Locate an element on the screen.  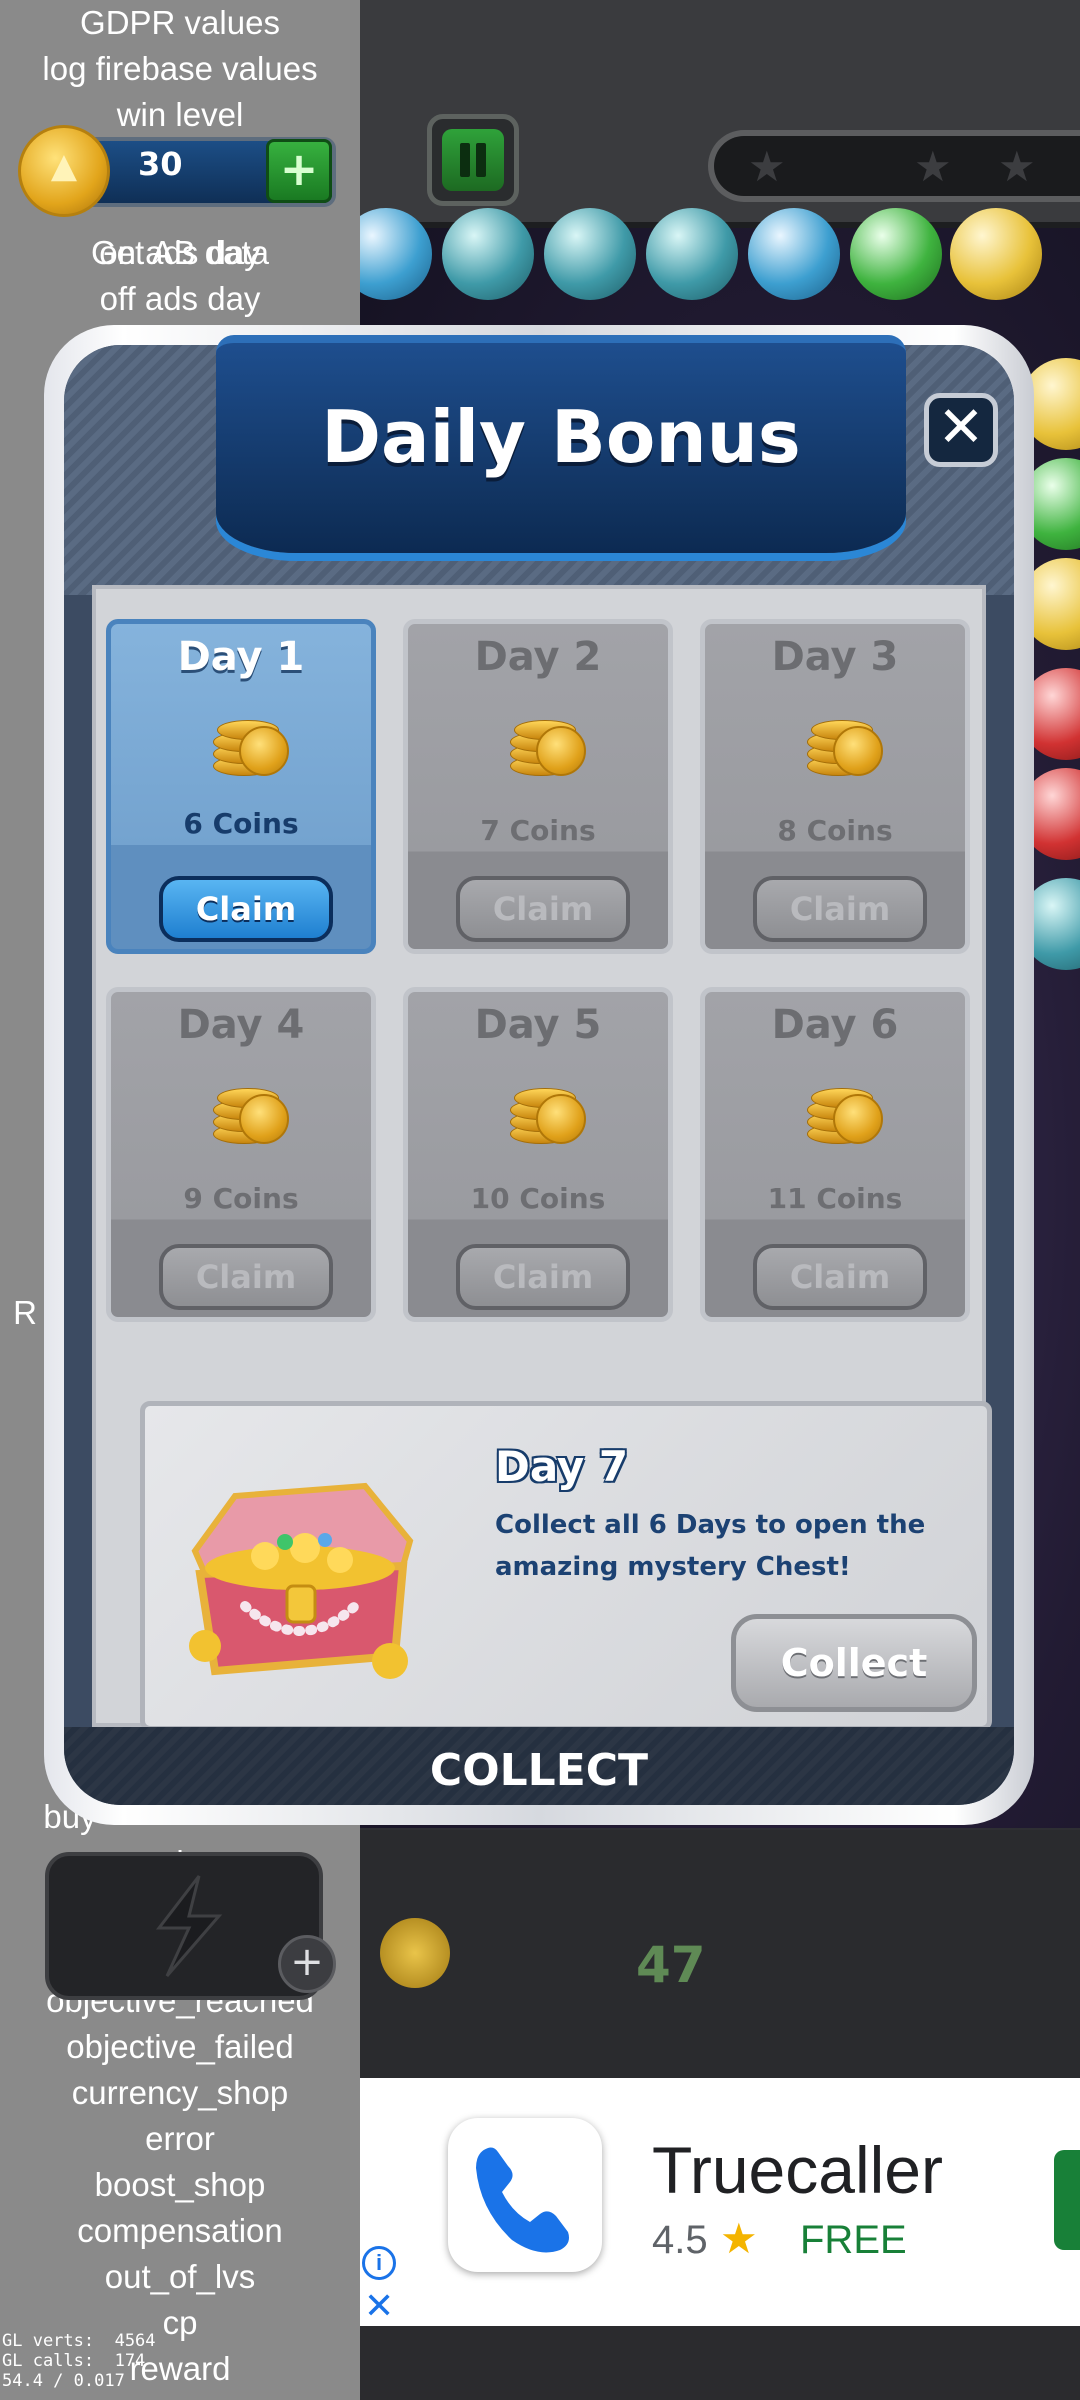
treasure-chest-icon is located at coordinates (301, 1580).